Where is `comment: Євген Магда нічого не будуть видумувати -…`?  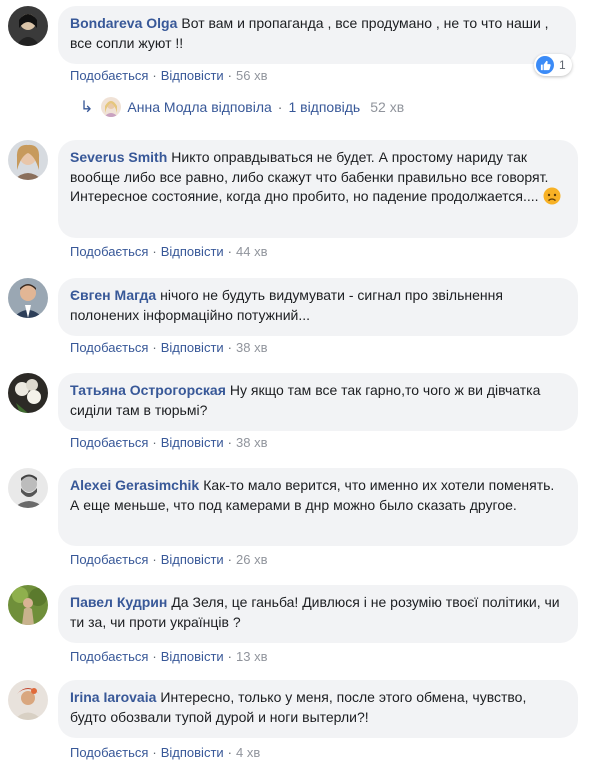 comment: Євген Магда нічого не будуть видумувати -… is located at coordinates (302, 322).